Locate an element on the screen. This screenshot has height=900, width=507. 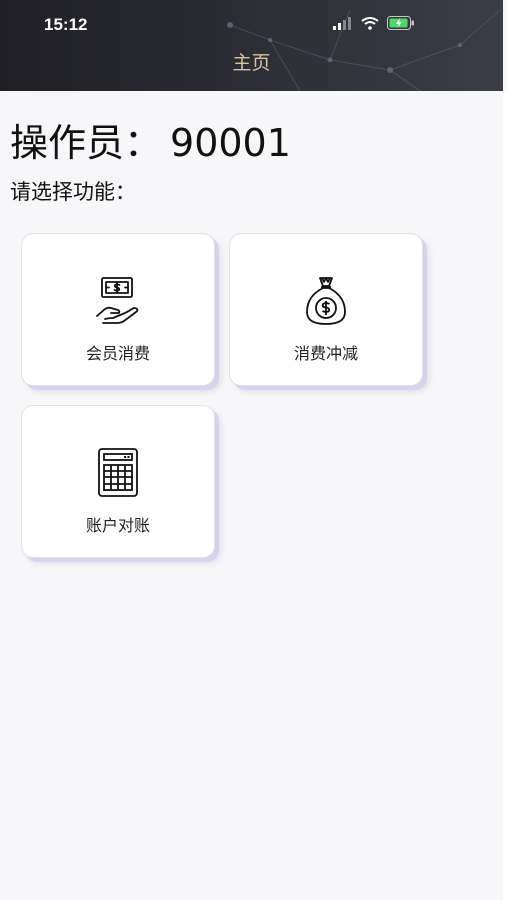
member-consumption-button: 会员消费 is located at coordinates (118, 309).